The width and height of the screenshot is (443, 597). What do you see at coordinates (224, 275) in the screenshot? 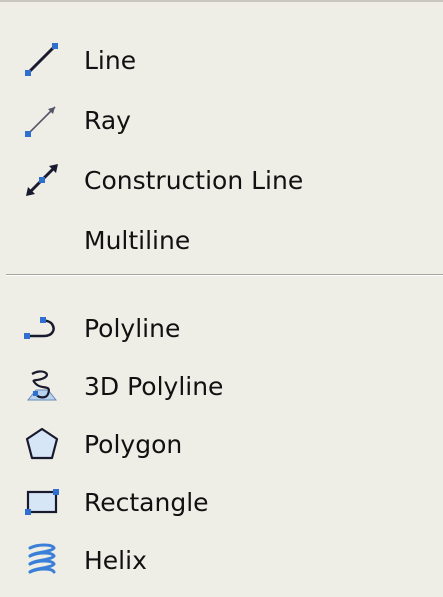
I see `menu-separator` at bounding box center [224, 275].